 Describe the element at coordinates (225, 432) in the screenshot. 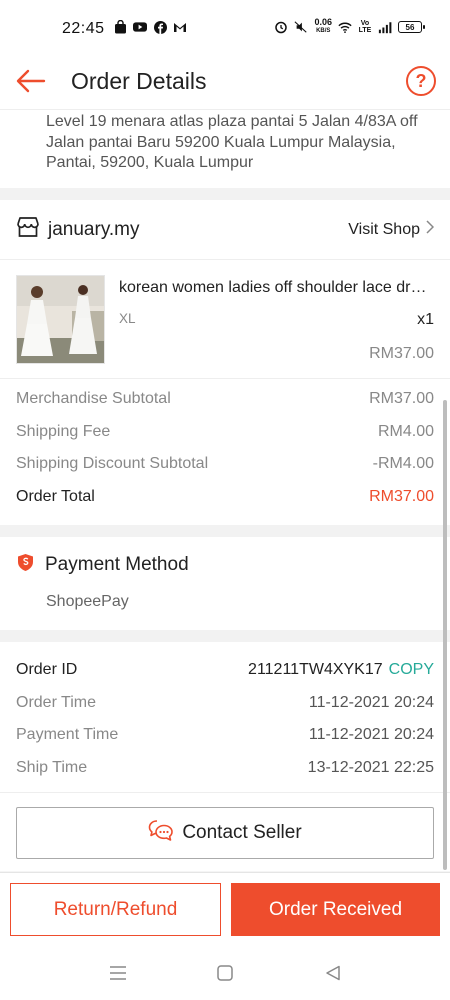

I see `summary-row: Shipping Fee RM4.00` at that location.